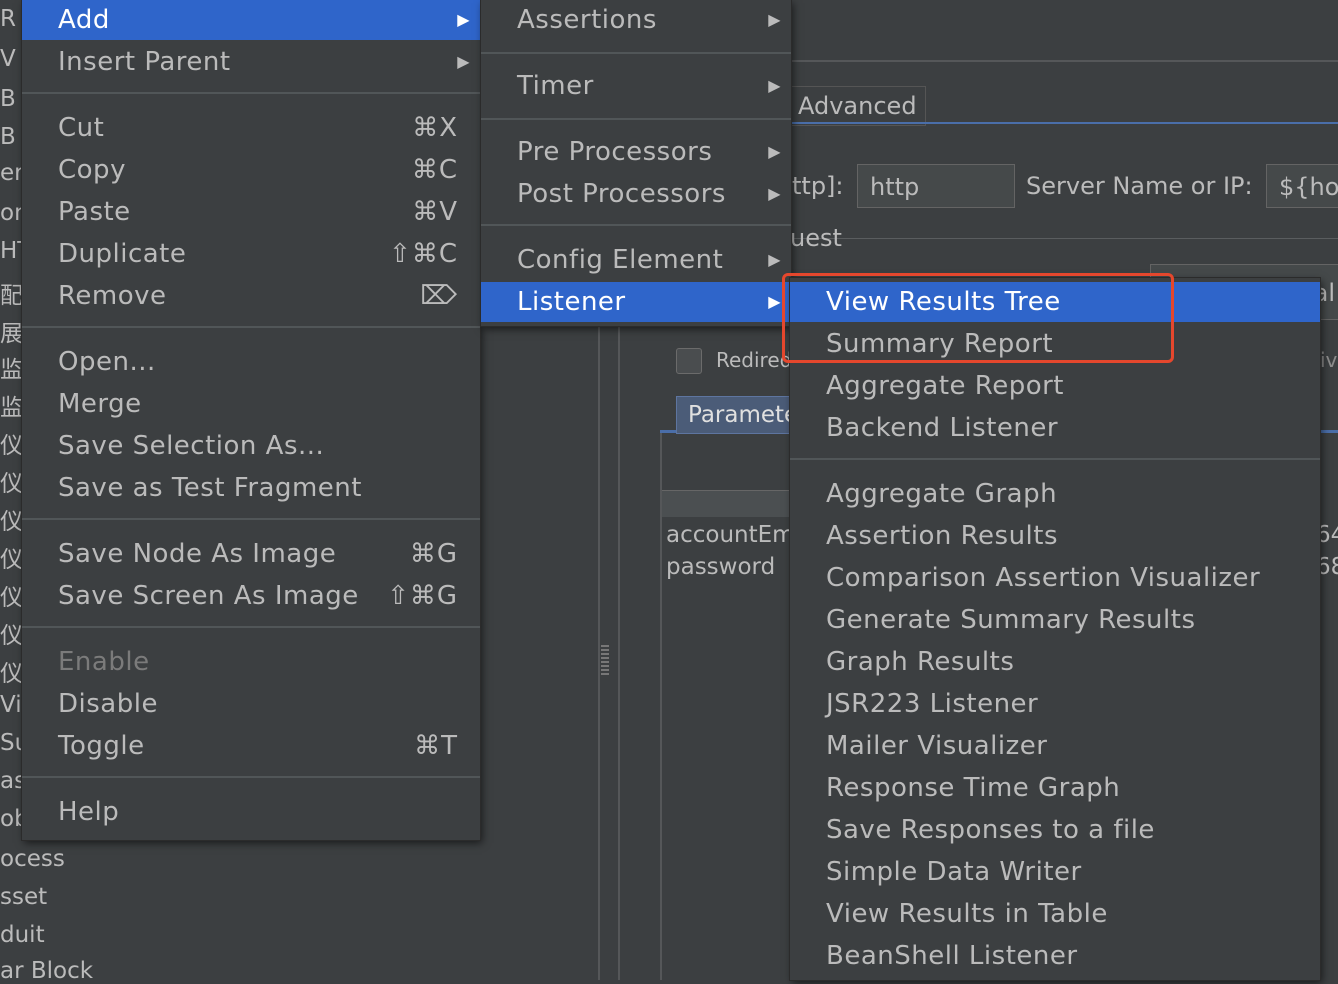  I want to click on menu-item-pre-processors: Pre Processors ▶, so click(636, 152).